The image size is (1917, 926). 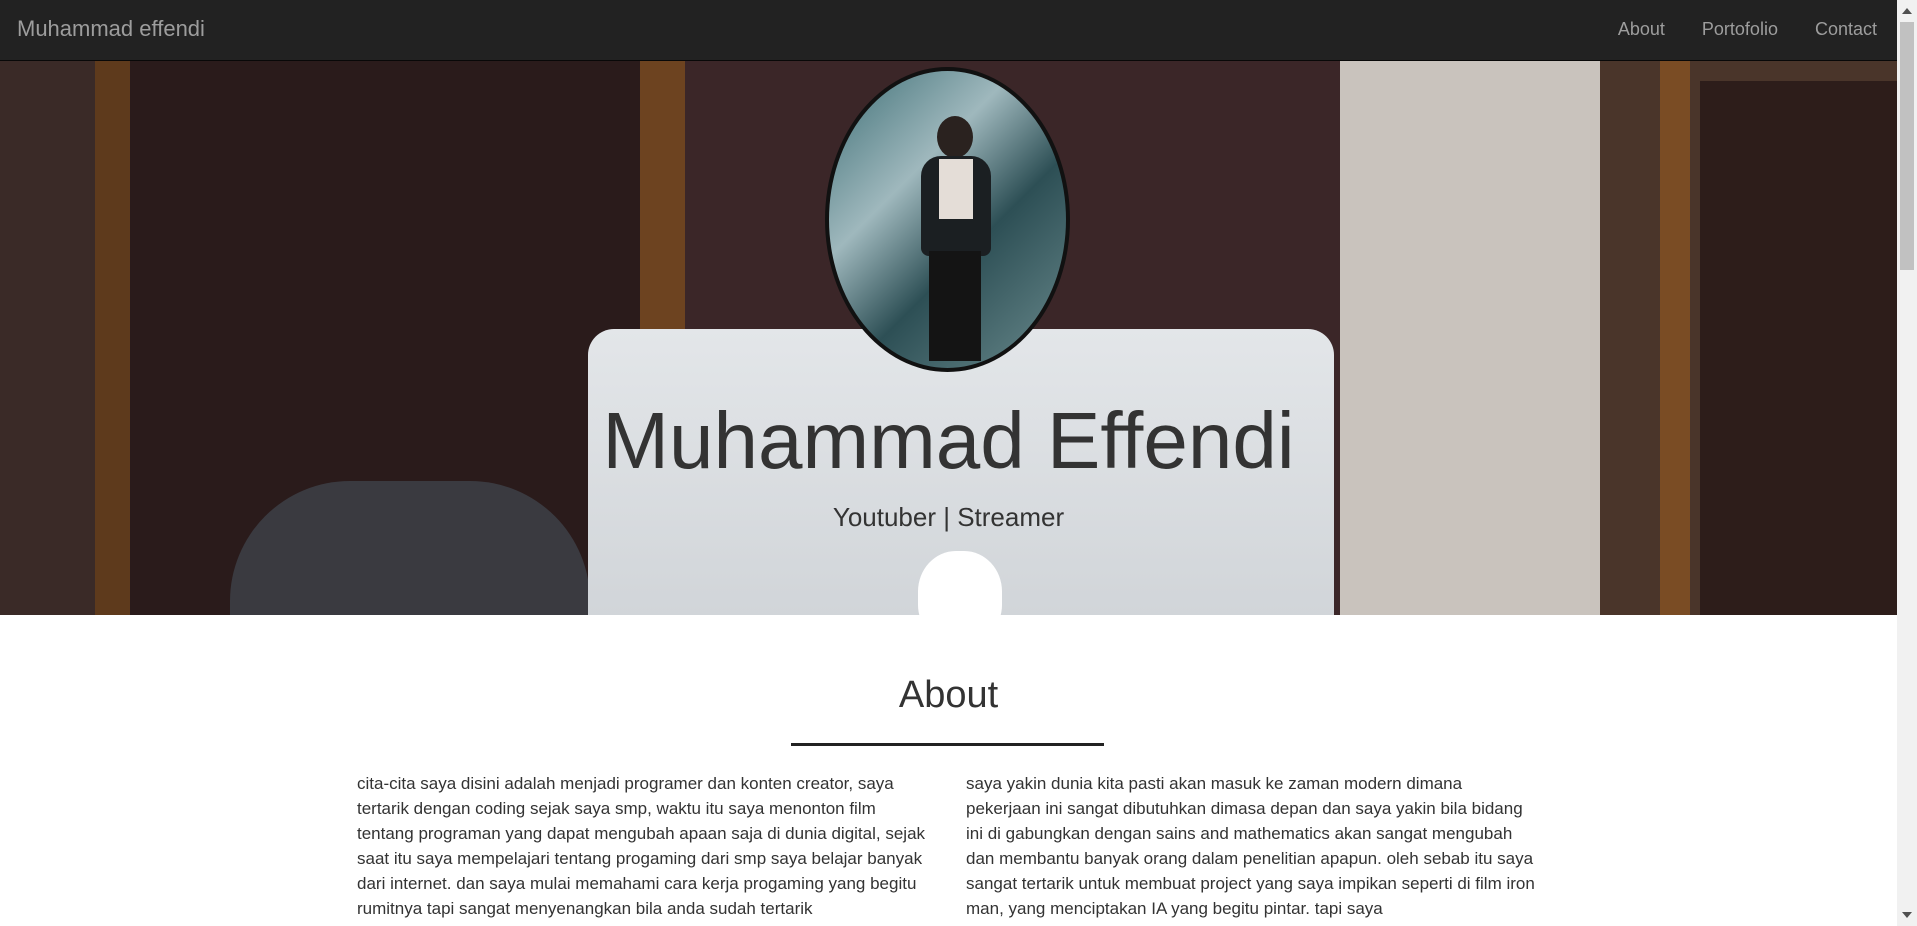 I want to click on about-divider, so click(x=947, y=744).